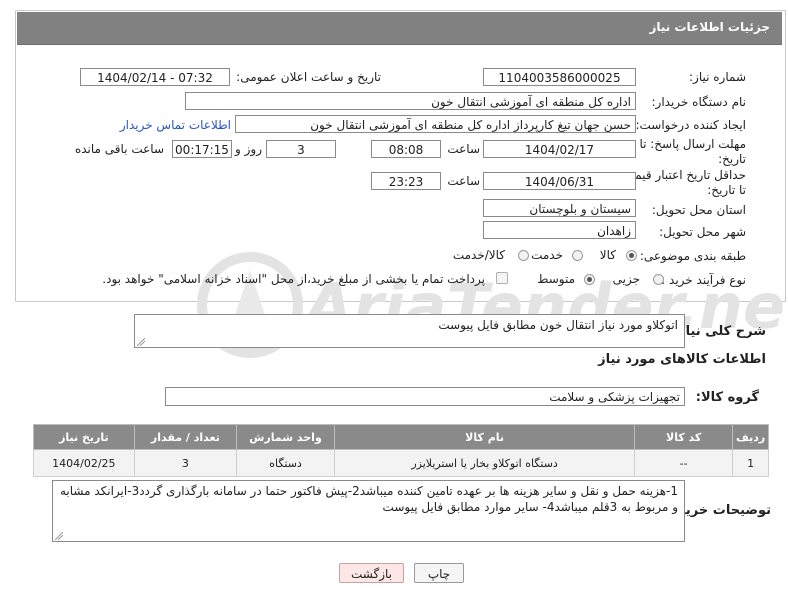 Image resolution: width=788 pixels, height=598 pixels. I want to click on back-button: بازگشت, so click(371, 573).